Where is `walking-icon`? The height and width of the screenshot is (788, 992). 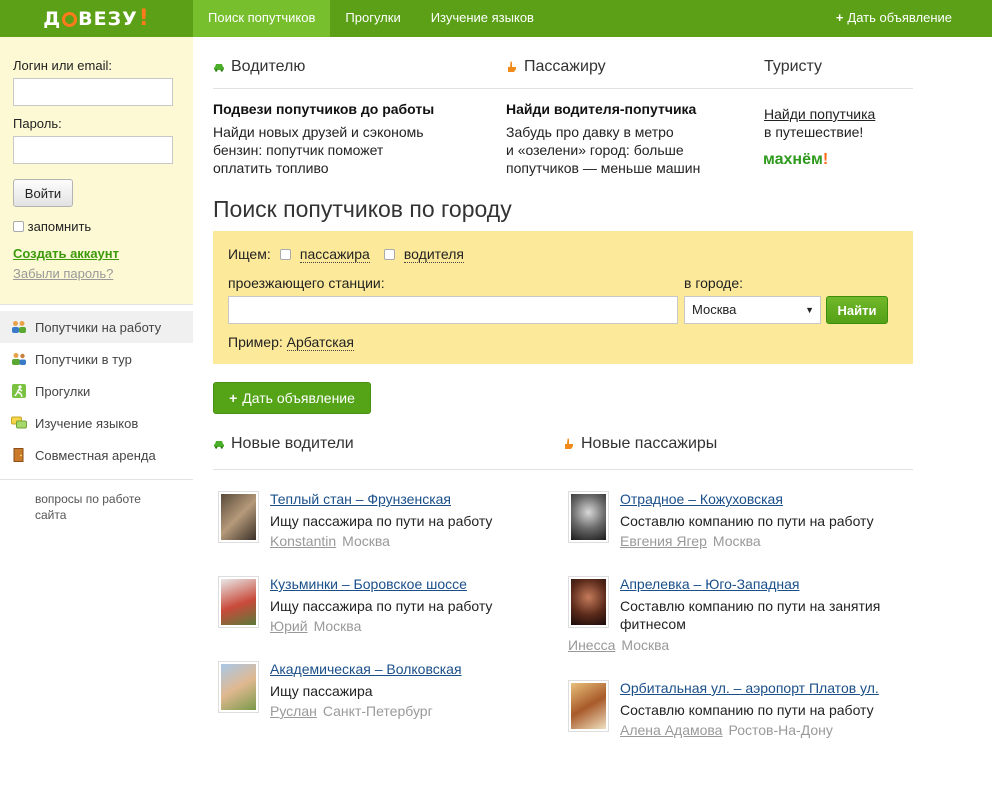
walking-icon is located at coordinates (19, 391).